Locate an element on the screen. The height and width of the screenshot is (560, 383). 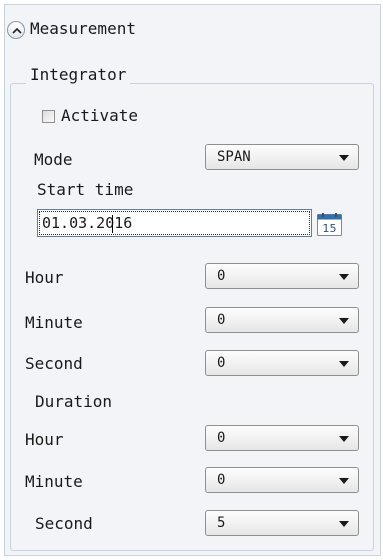
start-hour-dropdown: 0 is located at coordinates (282, 276).